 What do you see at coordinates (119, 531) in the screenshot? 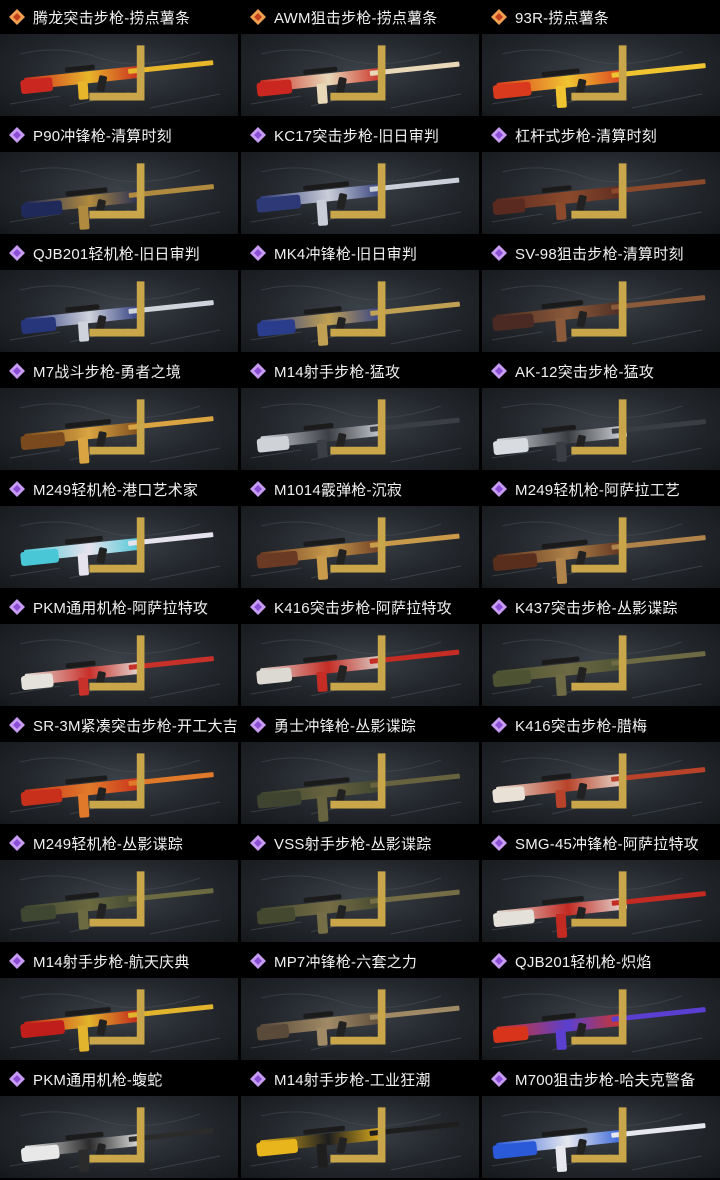
I see `skin-card: M249轻机枪-港口艺术家` at bounding box center [119, 531].